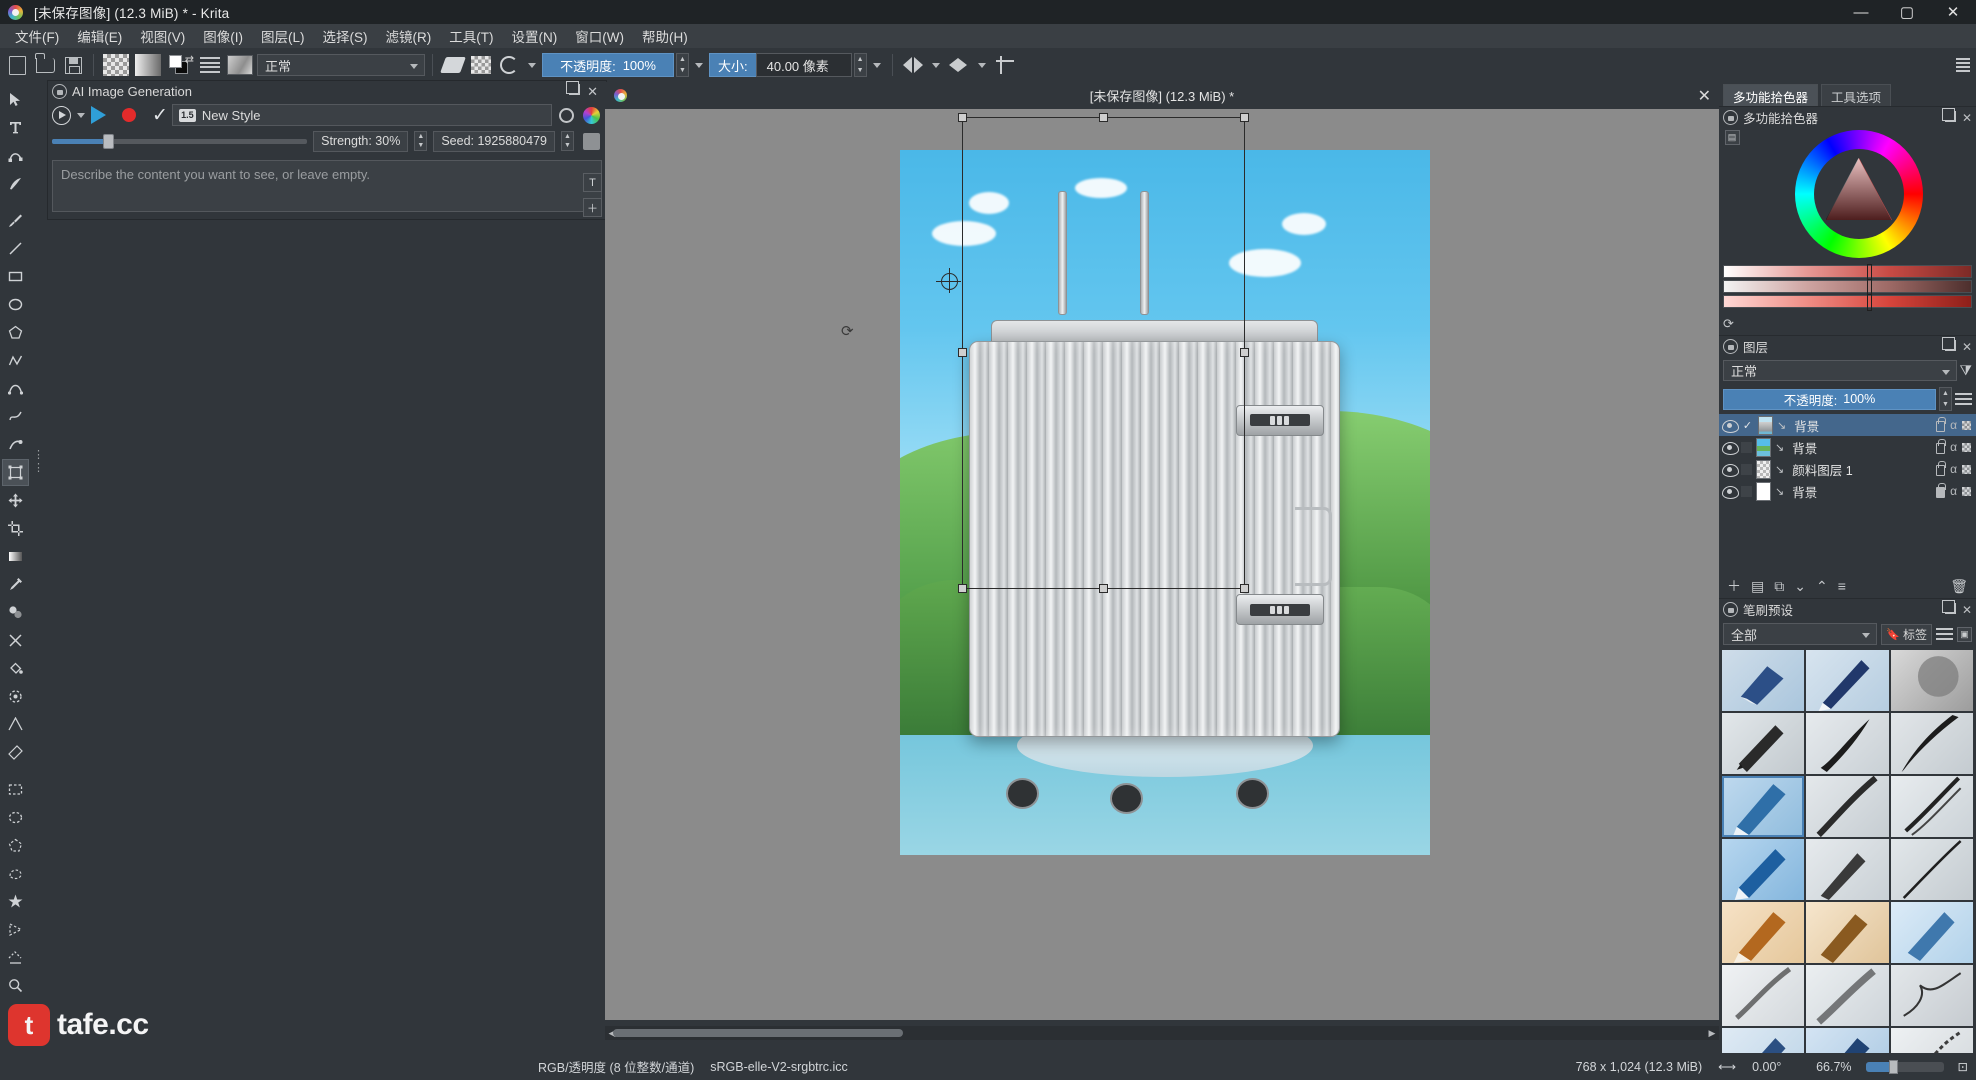  I want to click on tool-polygonal-selection, so click(15, 845).